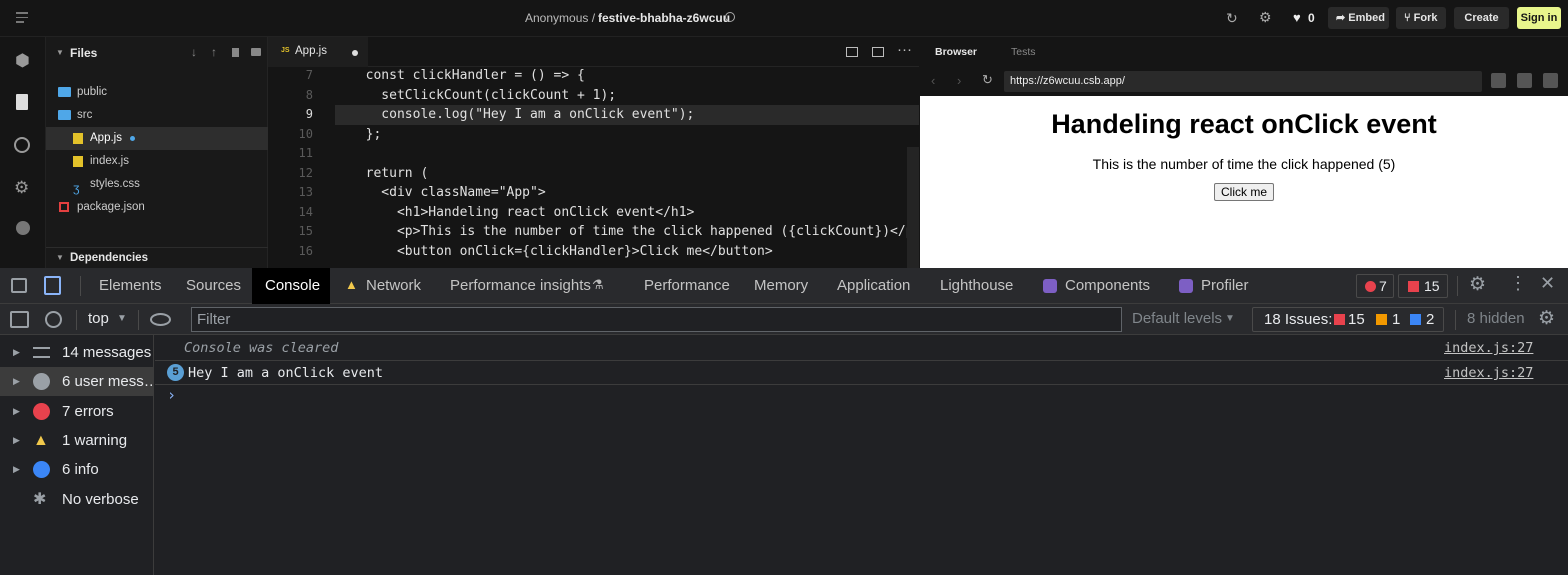 Image resolution: width=1568 pixels, height=575 pixels. I want to click on tab-divider, so click(138, 320).